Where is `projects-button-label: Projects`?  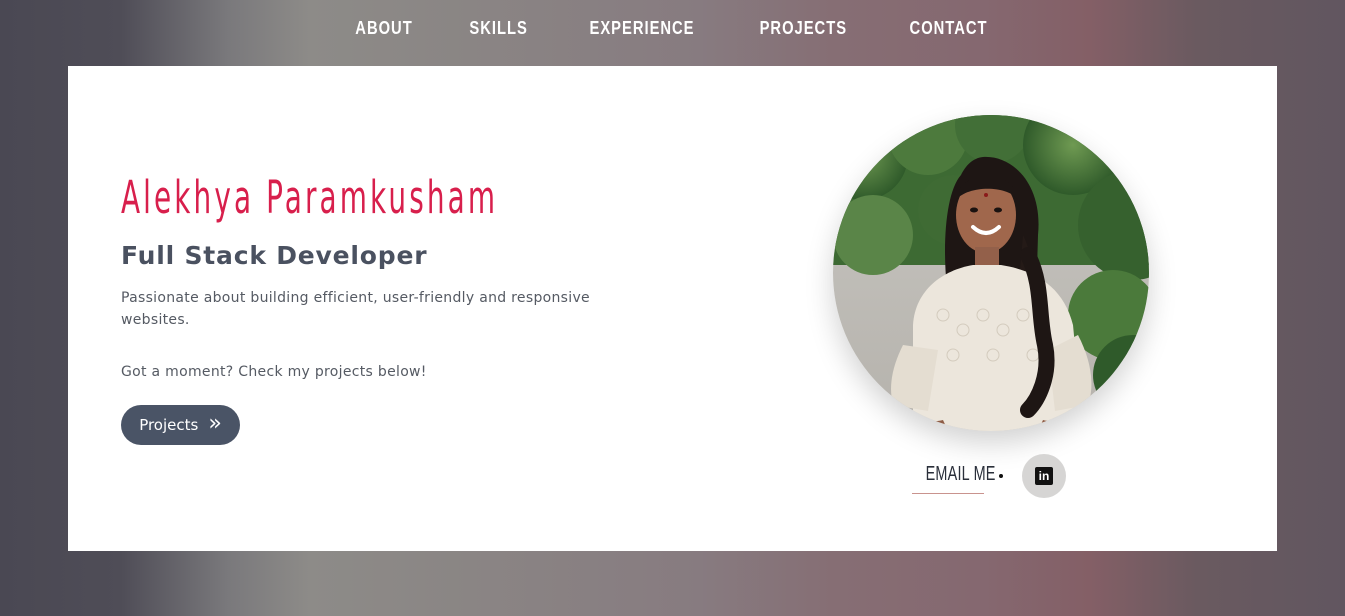
projects-button-label: Projects is located at coordinates (169, 425).